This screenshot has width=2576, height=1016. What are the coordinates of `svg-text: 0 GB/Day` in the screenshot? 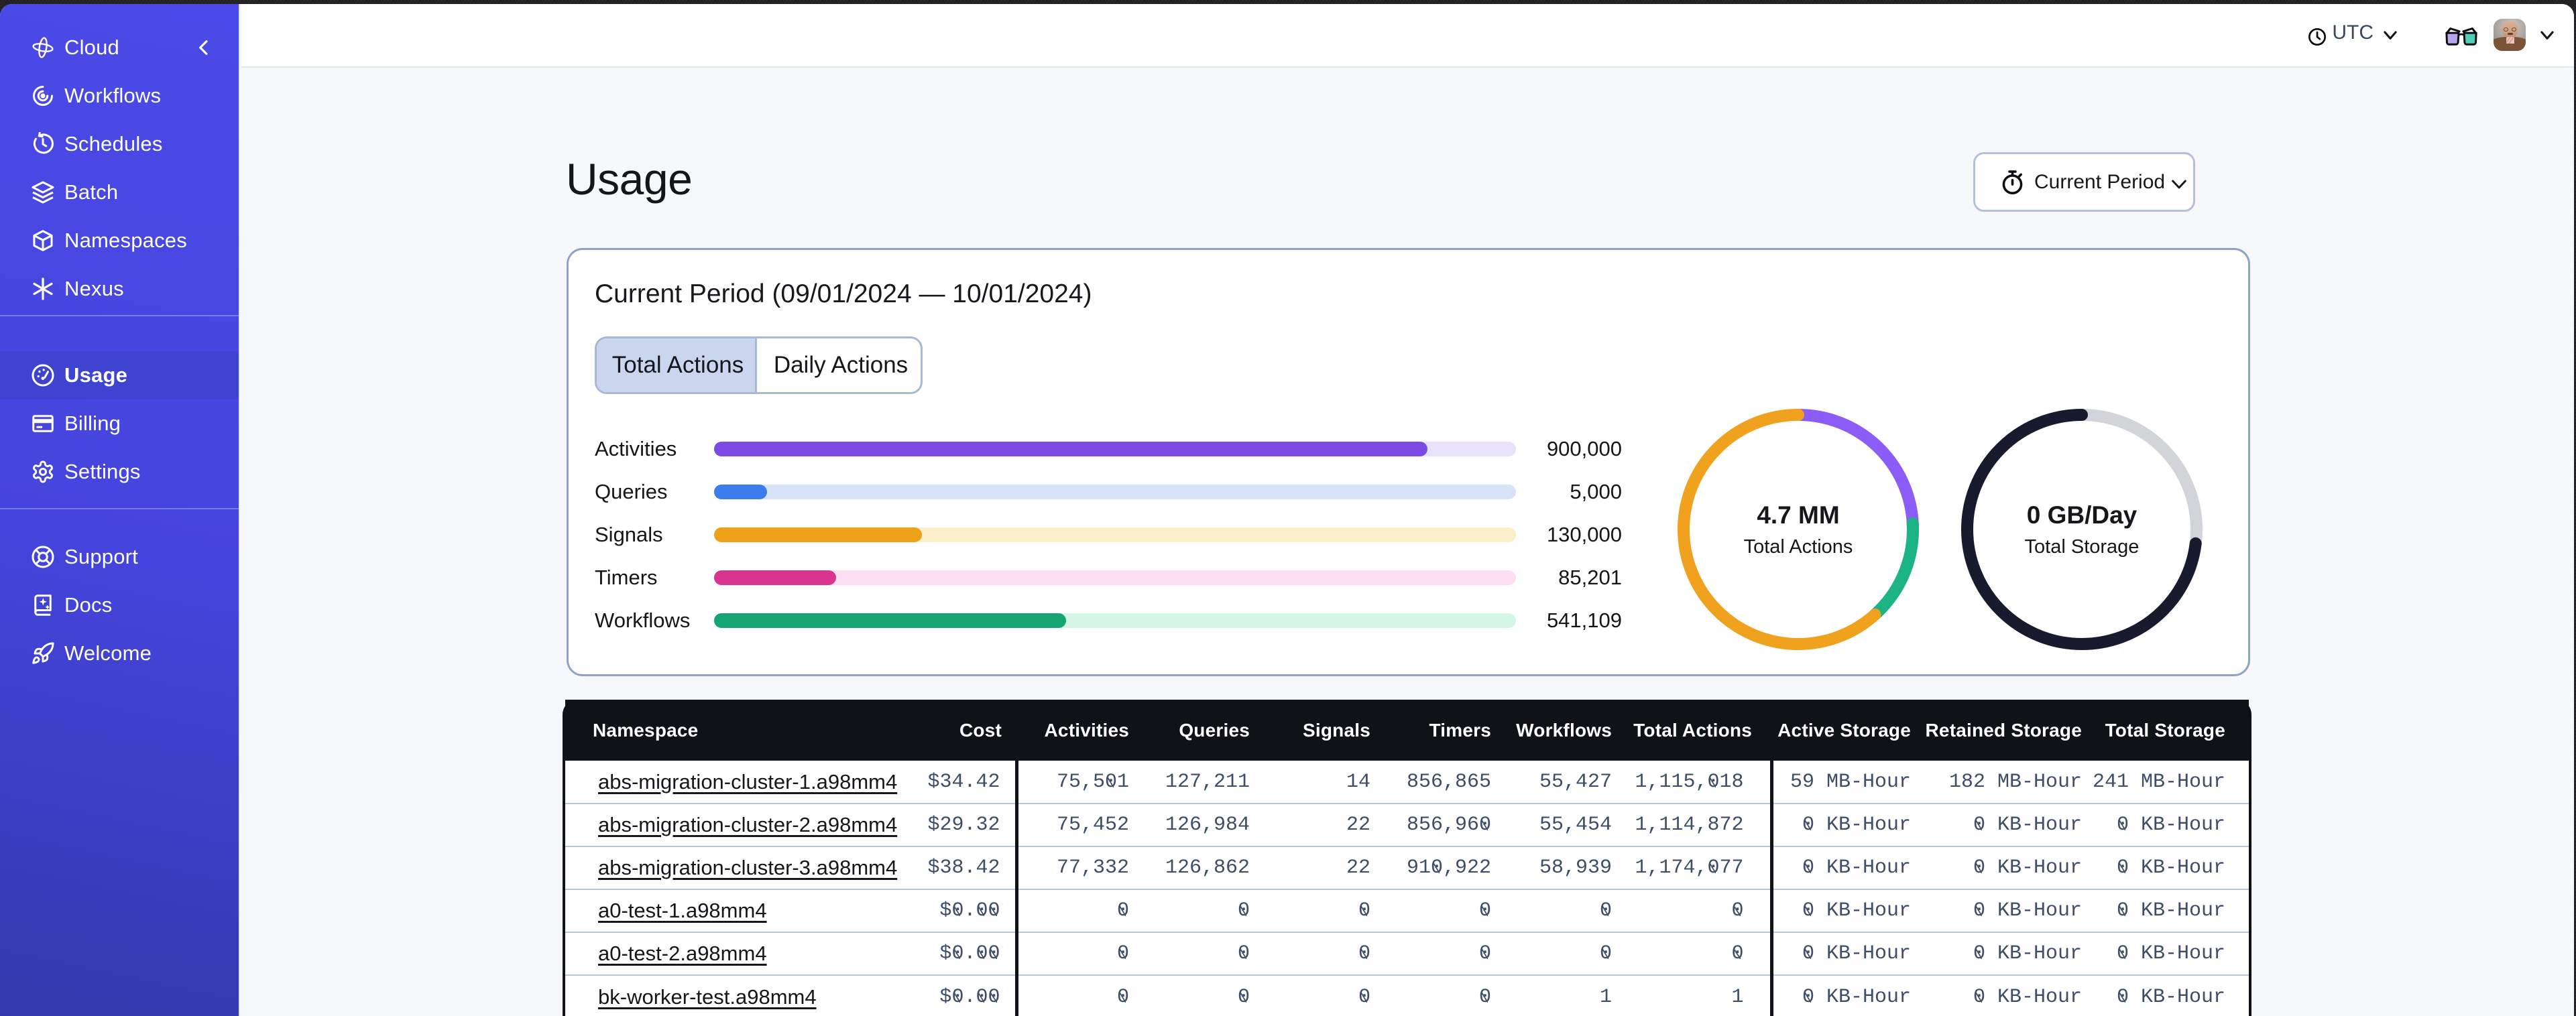 It's located at (2082, 515).